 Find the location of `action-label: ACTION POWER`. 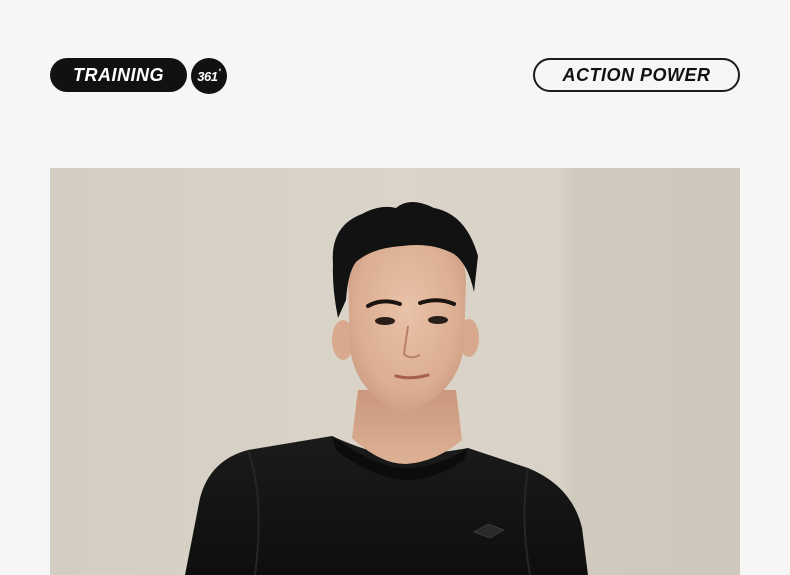

action-label: ACTION POWER is located at coordinates (636, 74).